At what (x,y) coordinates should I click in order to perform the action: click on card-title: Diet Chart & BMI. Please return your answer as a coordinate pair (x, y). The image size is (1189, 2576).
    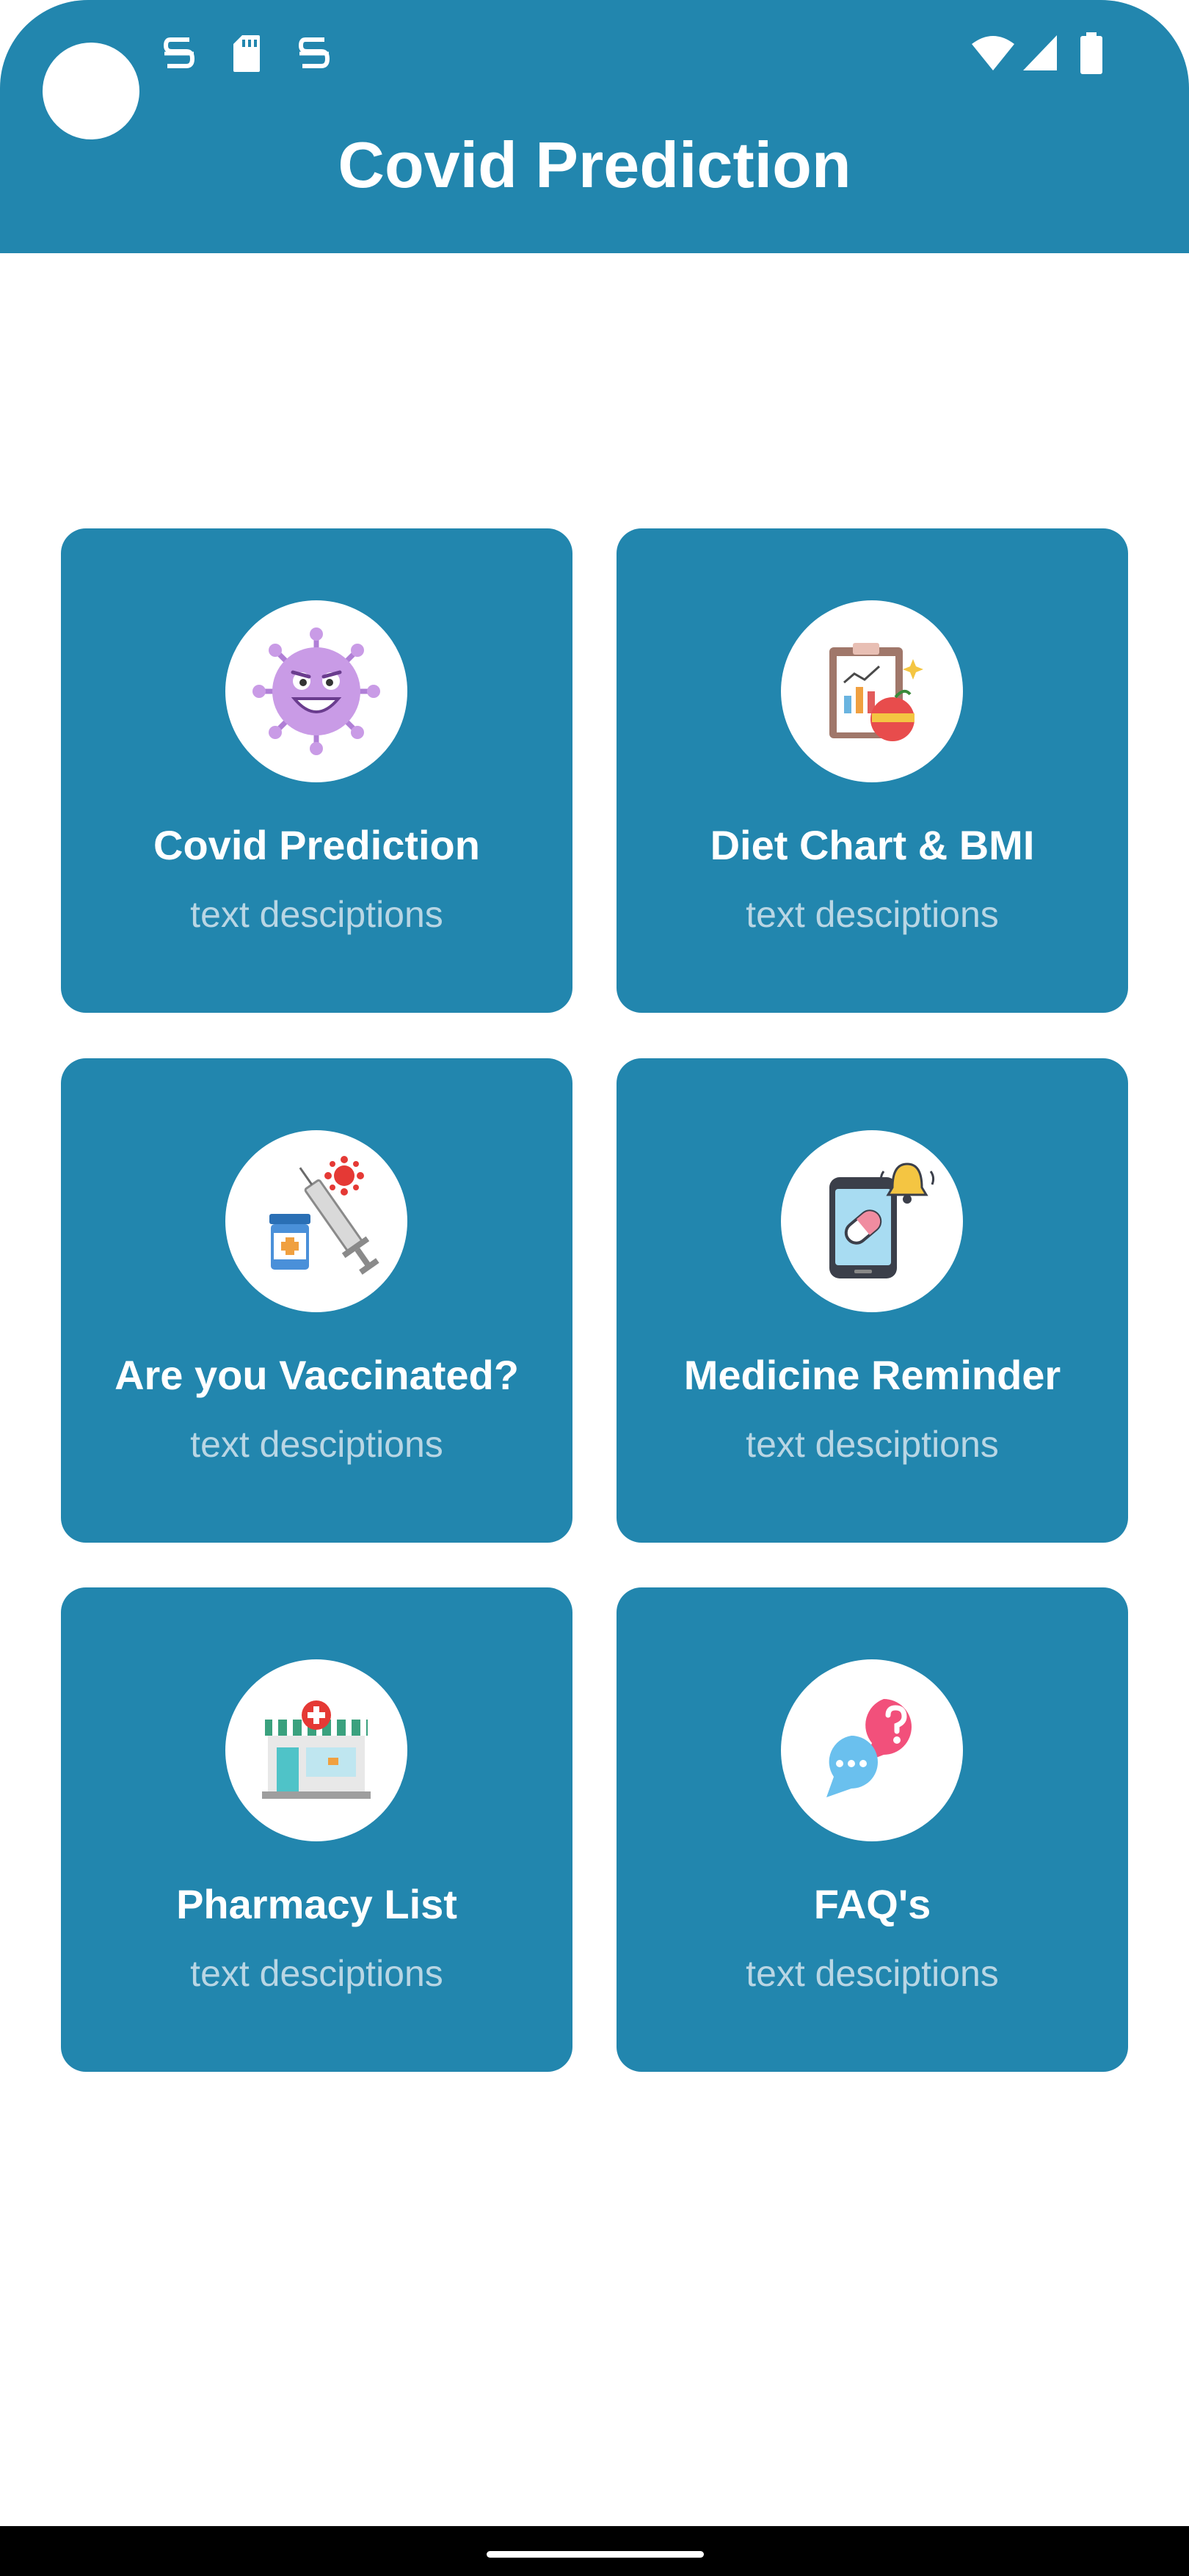
    Looking at the image, I should click on (872, 845).